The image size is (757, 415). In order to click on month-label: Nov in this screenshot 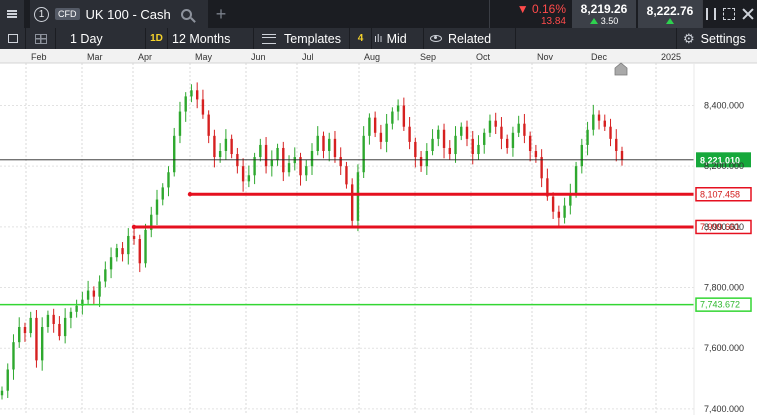, I will do `click(545, 57)`.